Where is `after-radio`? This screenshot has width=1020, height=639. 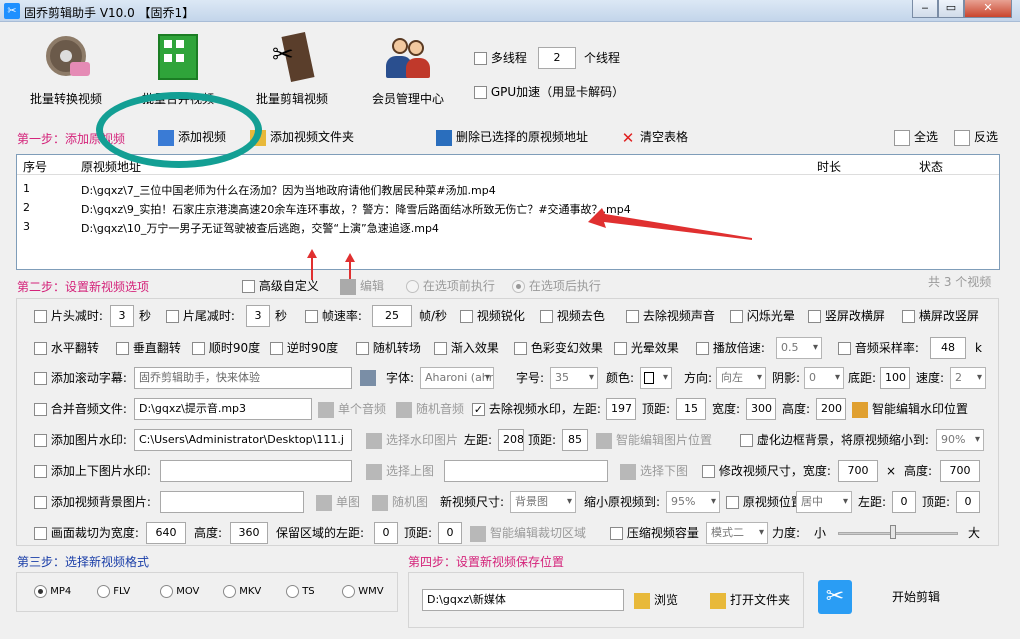 after-radio is located at coordinates (518, 286).